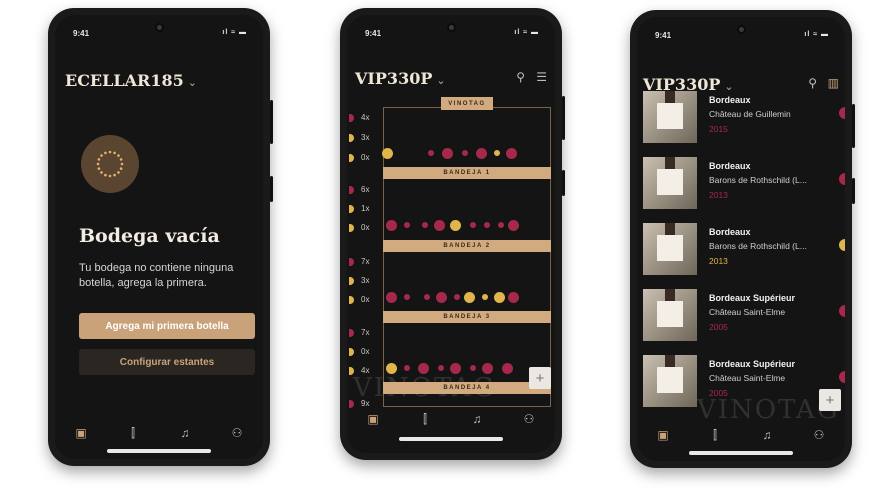 This screenshot has height=488, width=884. I want to click on tray-3: BANDEJA 3, so click(467, 317).